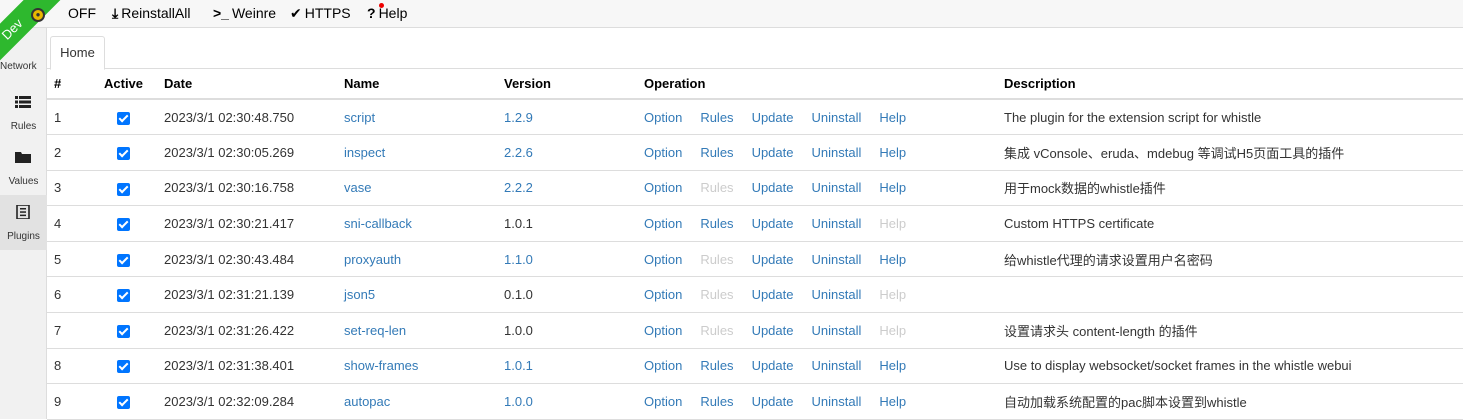  Describe the element at coordinates (23, 112) in the screenshot. I see `sidebar-item-rules: Rules` at that location.